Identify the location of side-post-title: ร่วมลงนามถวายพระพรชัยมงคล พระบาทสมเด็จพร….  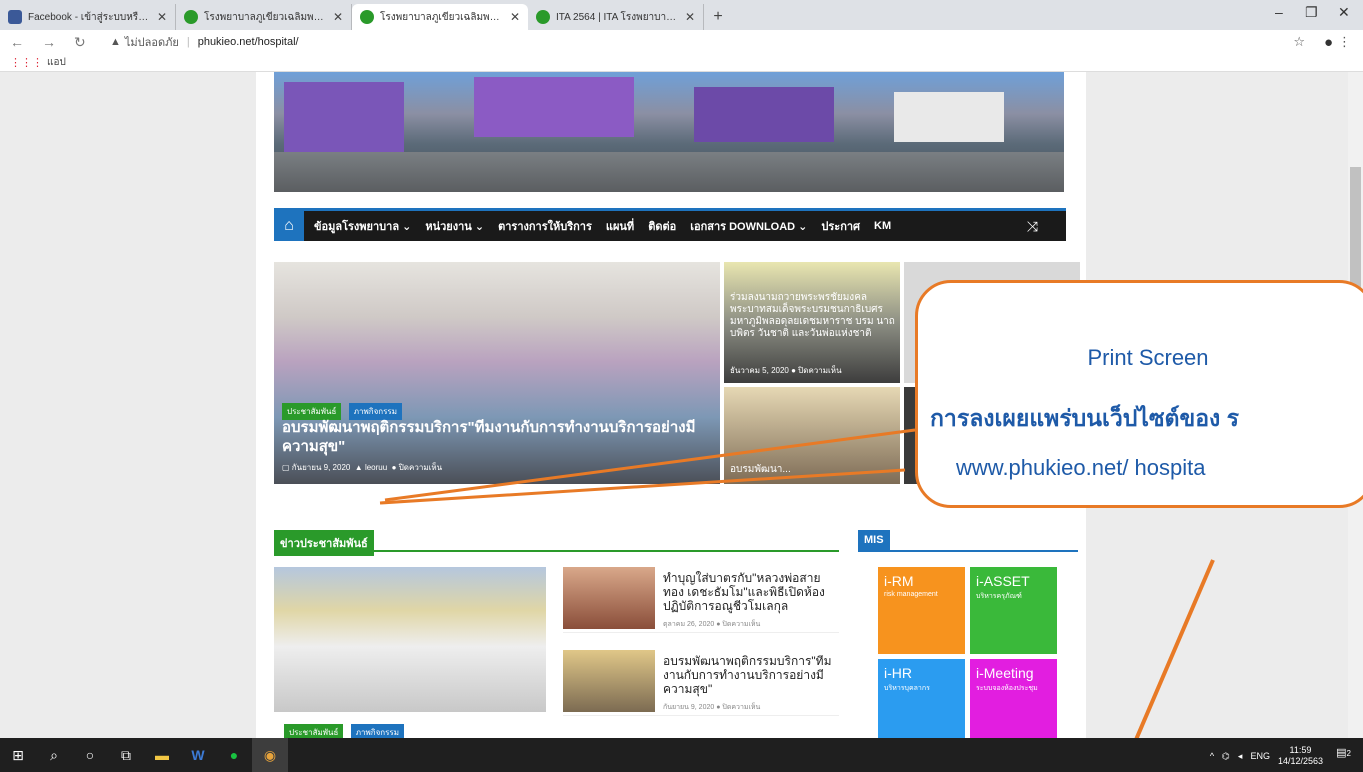
(814, 316).